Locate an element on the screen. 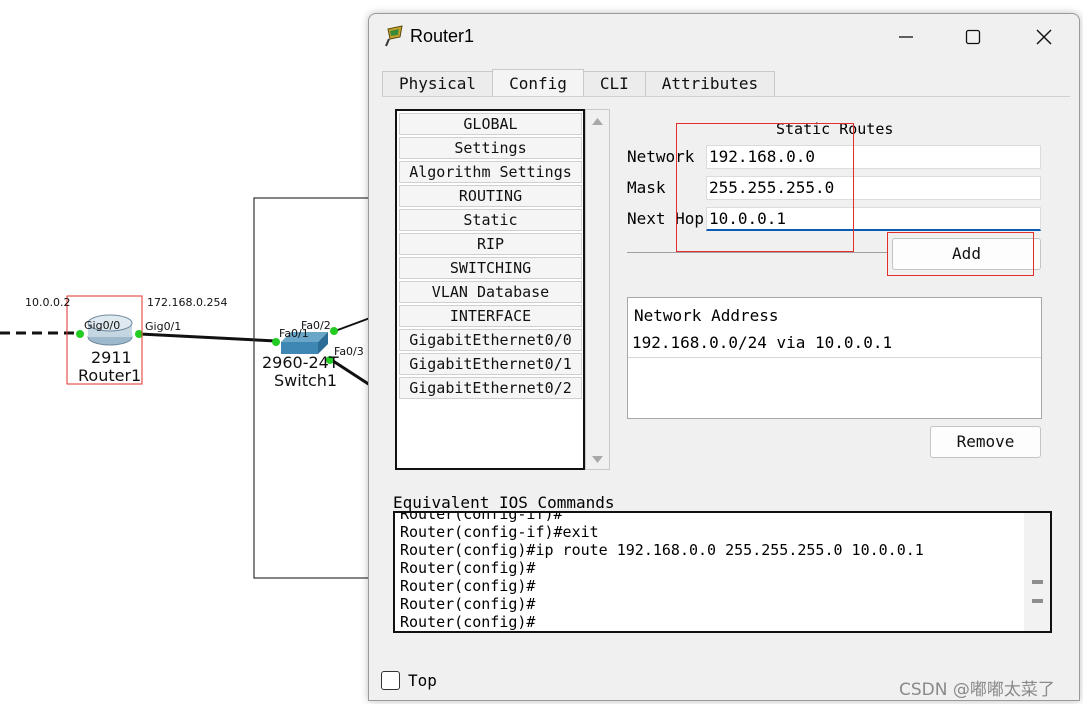 This screenshot has height=704, width=1083. add-button: Add is located at coordinates (966, 254).